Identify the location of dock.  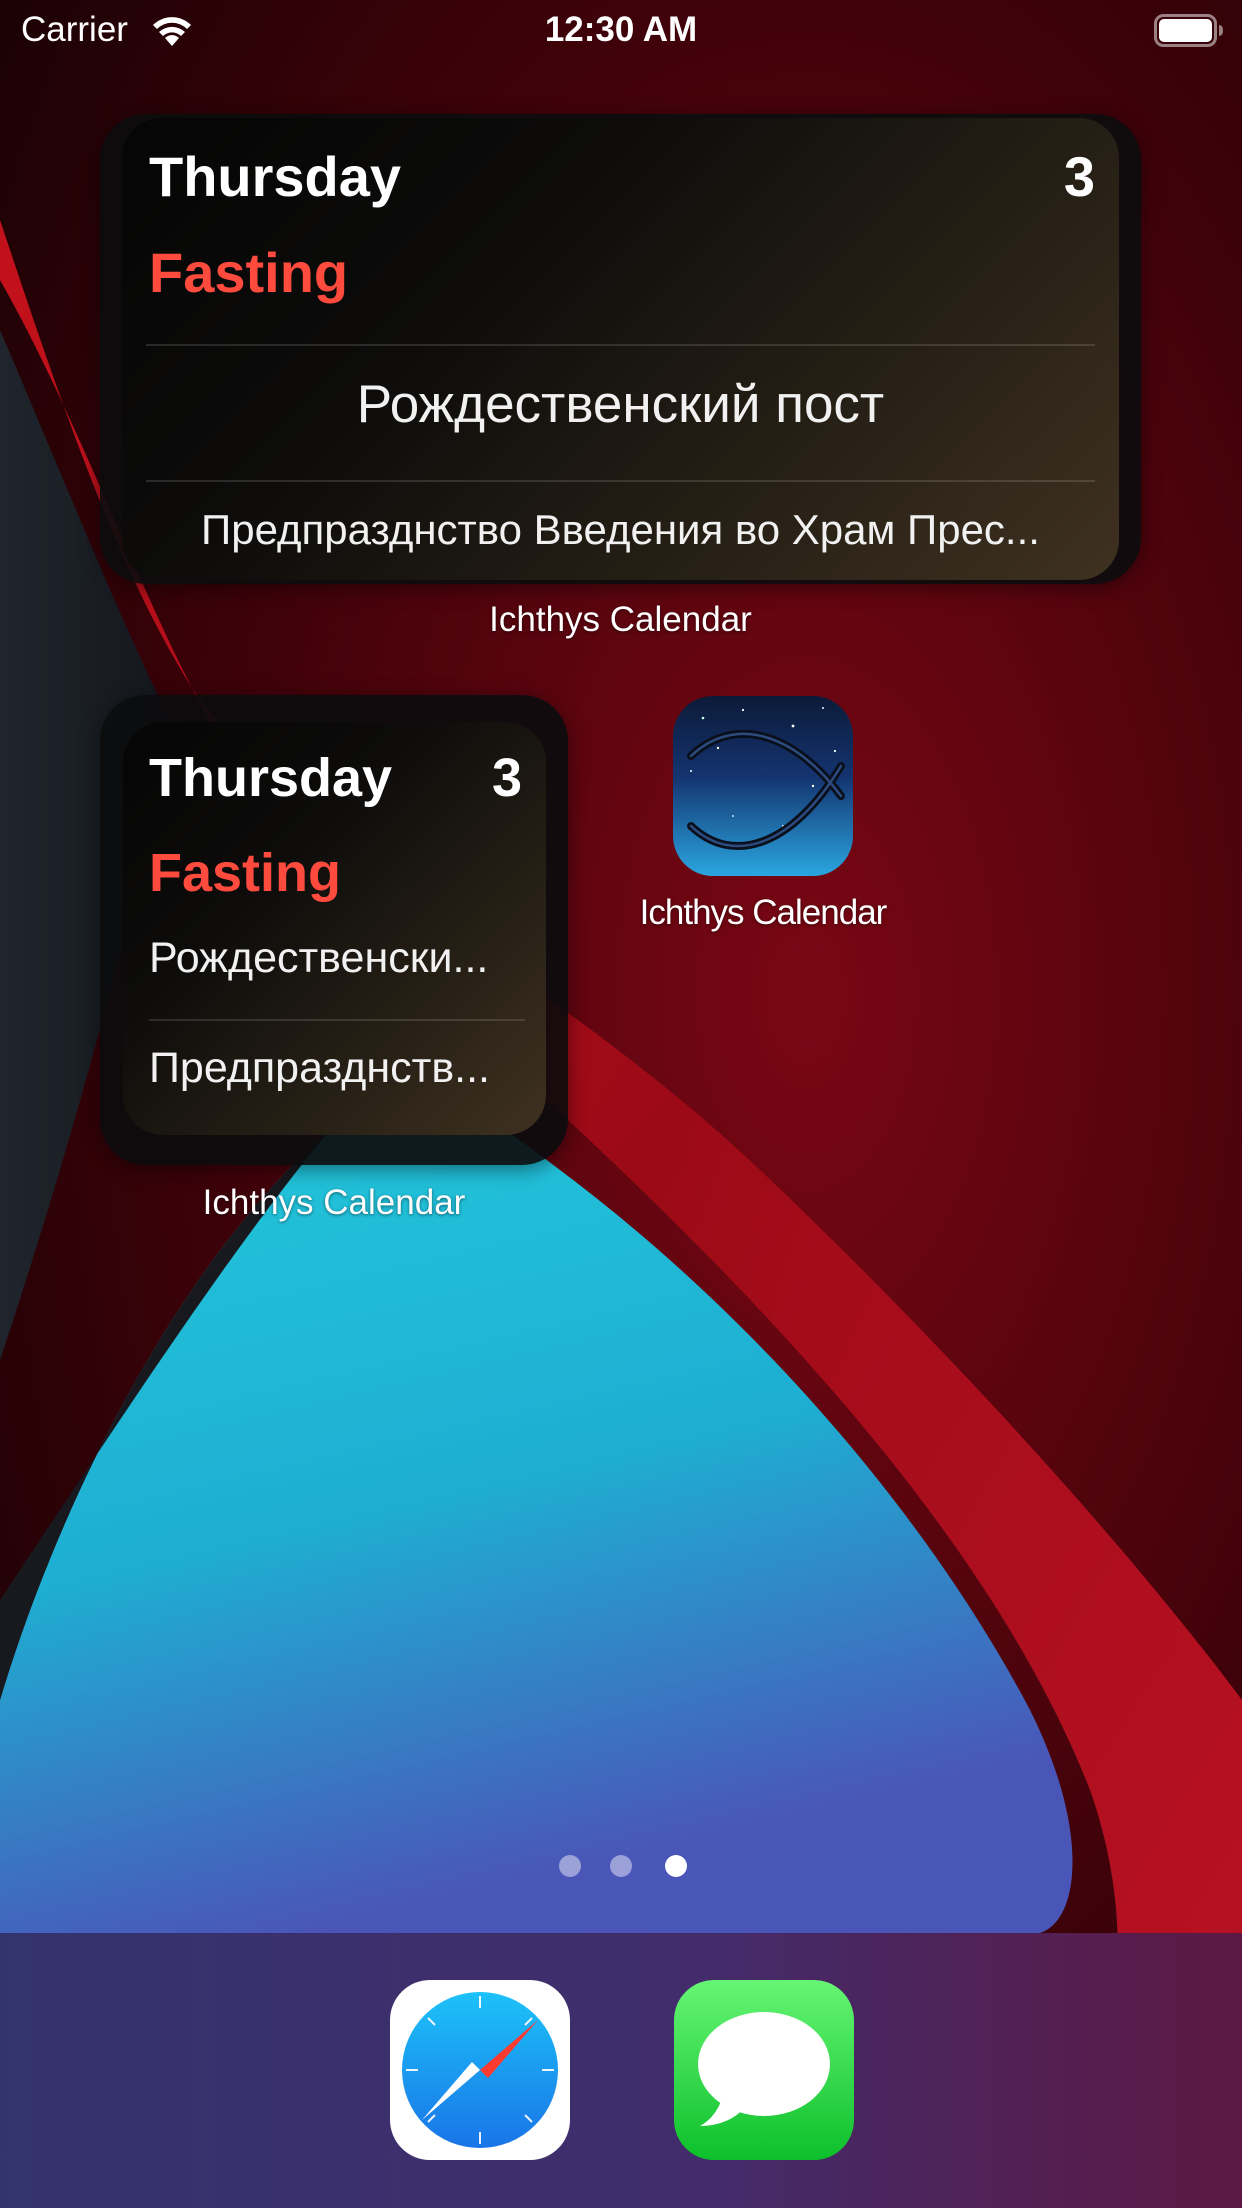
(621, 2070).